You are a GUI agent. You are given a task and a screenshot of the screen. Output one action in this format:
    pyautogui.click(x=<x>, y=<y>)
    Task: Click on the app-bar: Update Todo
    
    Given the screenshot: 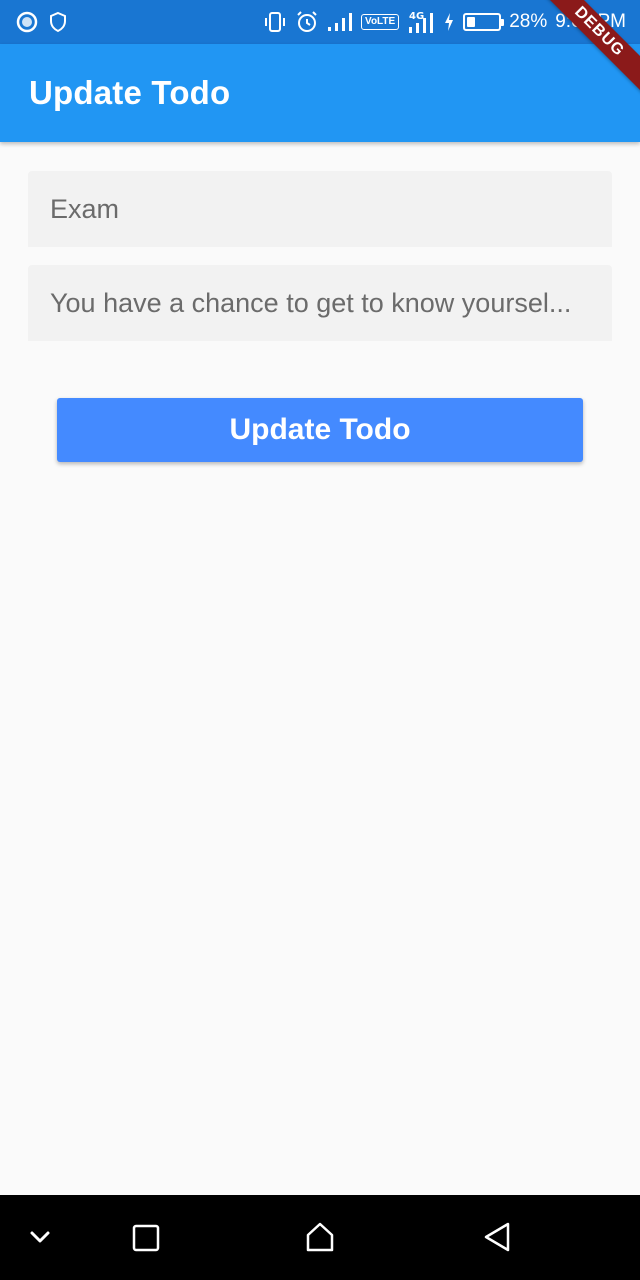 What is the action you would take?
    pyautogui.click(x=320, y=93)
    